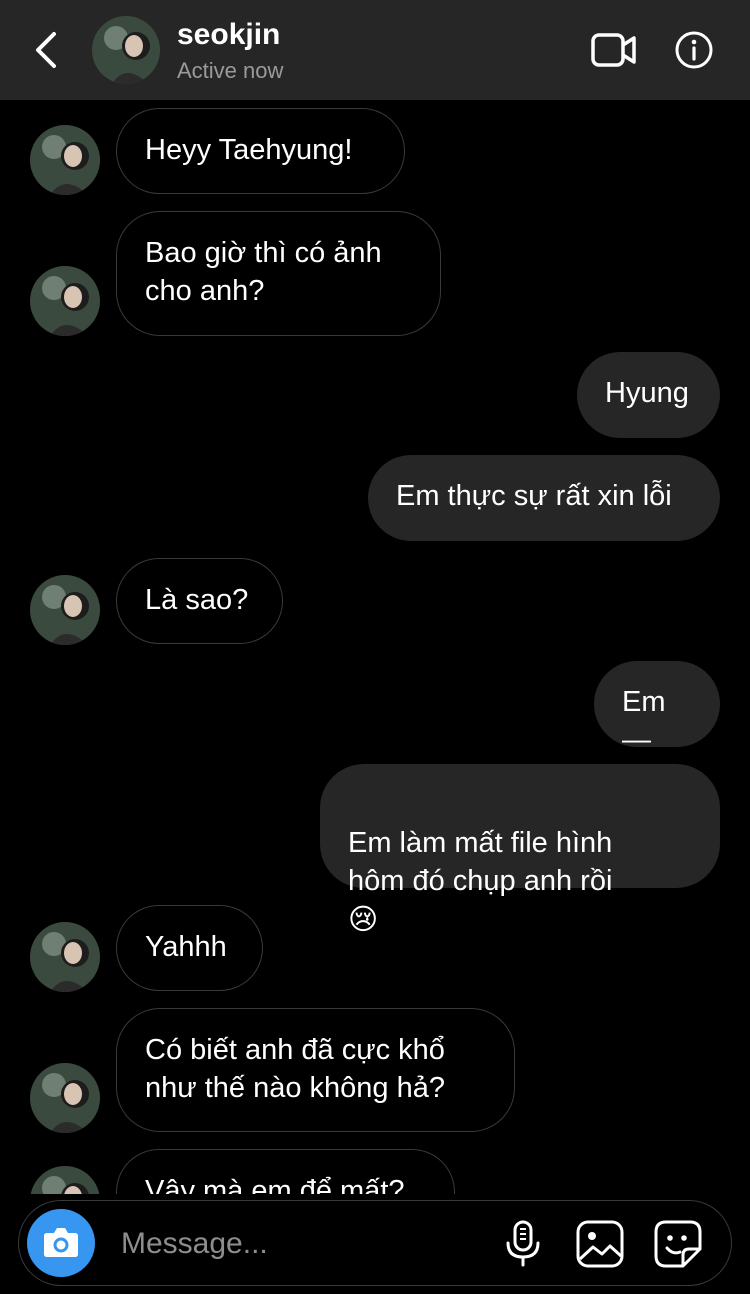 Image resolution: width=750 pixels, height=1294 pixels. What do you see at coordinates (260, 151) in the screenshot?
I see `message-bubble-received: Heyy Taehyung!` at bounding box center [260, 151].